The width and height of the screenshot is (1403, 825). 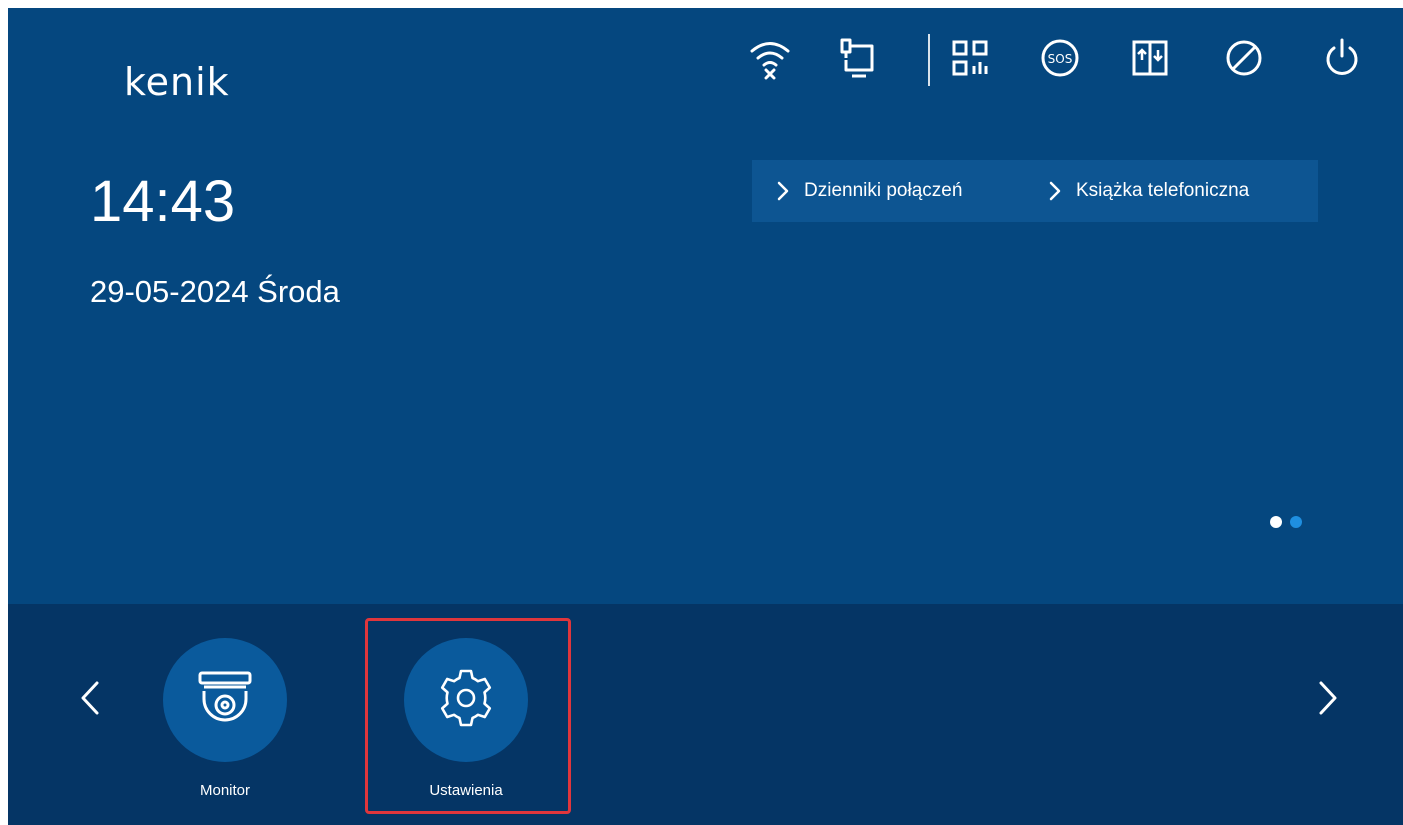 What do you see at coordinates (177, 82) in the screenshot?
I see `brand-logo: kenik` at bounding box center [177, 82].